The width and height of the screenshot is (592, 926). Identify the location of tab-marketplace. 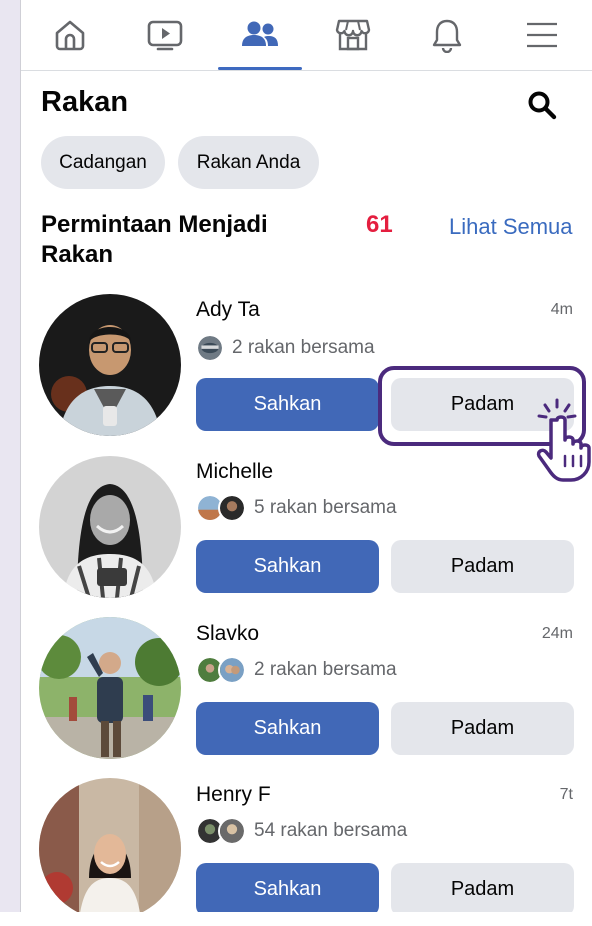
(353, 35).